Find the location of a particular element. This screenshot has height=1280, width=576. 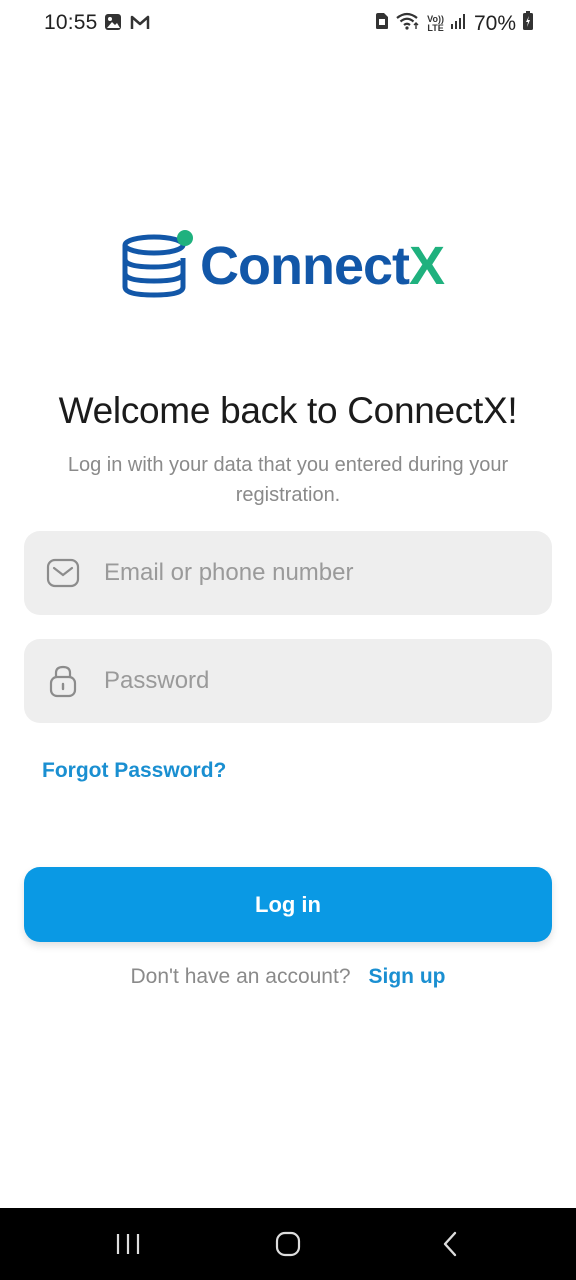

mail-icon is located at coordinates (63, 573).